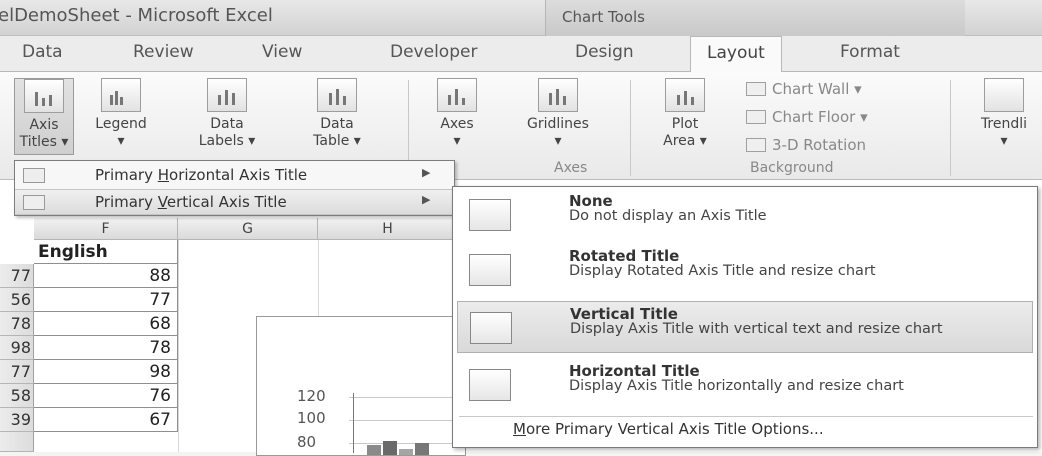  I want to click on embedded-chart: 120 100 80, so click(361, 386).